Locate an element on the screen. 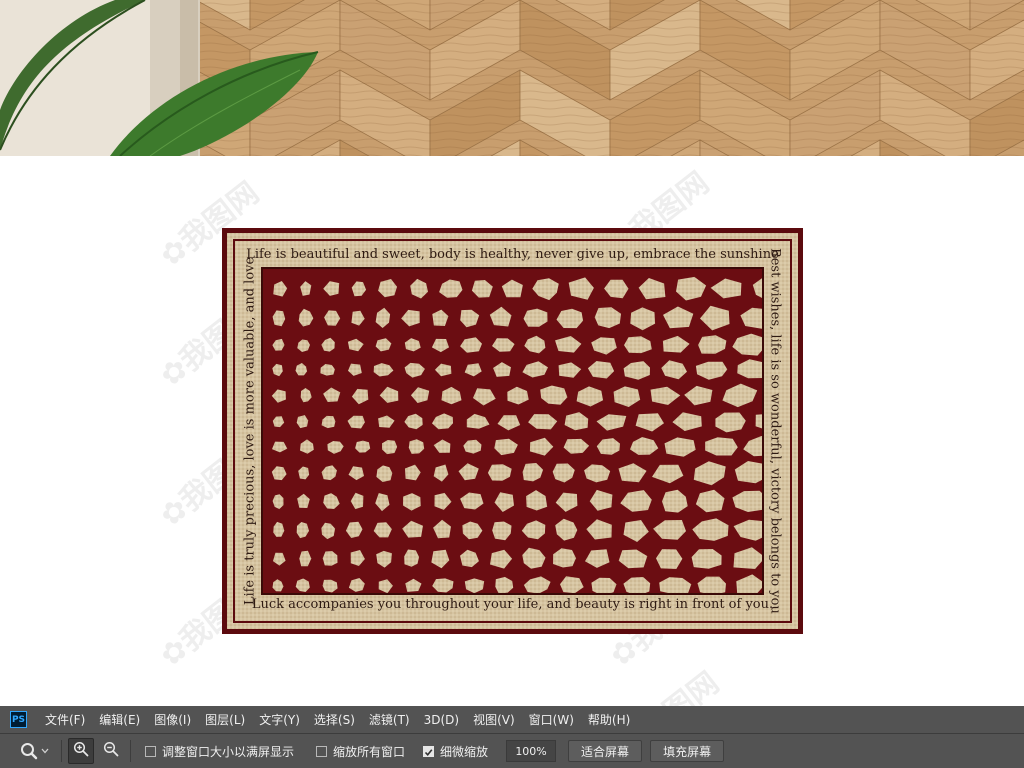 This screenshot has height=768, width=1024. fill-screen-button: 填充屏幕 is located at coordinates (687, 751).